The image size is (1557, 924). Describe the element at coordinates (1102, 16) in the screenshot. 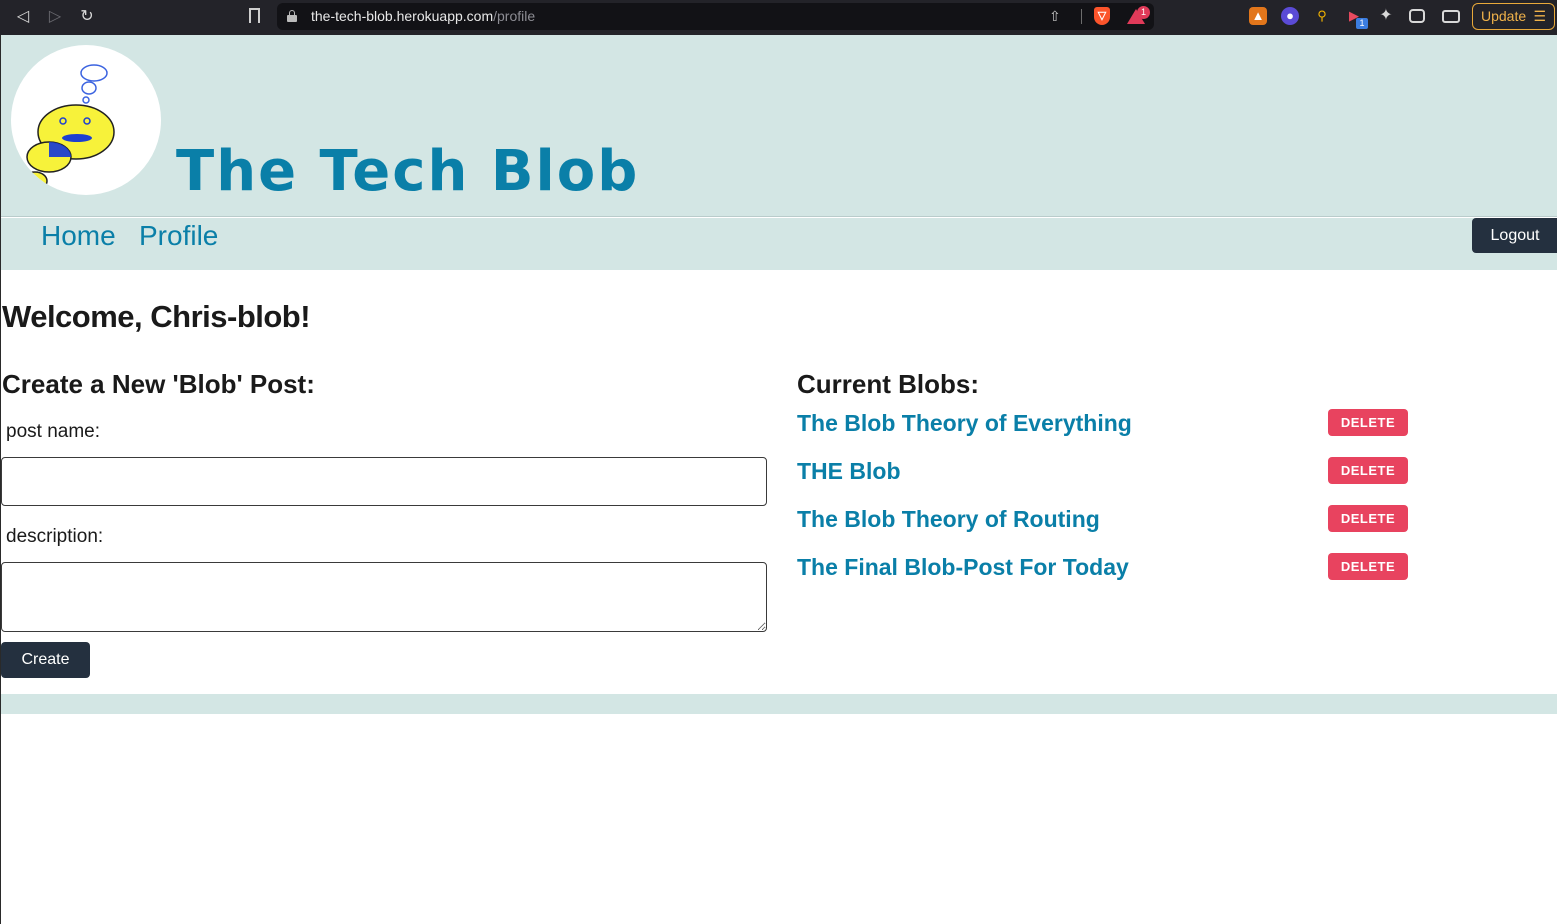

I see `brave-shields-icon: ▽` at that location.